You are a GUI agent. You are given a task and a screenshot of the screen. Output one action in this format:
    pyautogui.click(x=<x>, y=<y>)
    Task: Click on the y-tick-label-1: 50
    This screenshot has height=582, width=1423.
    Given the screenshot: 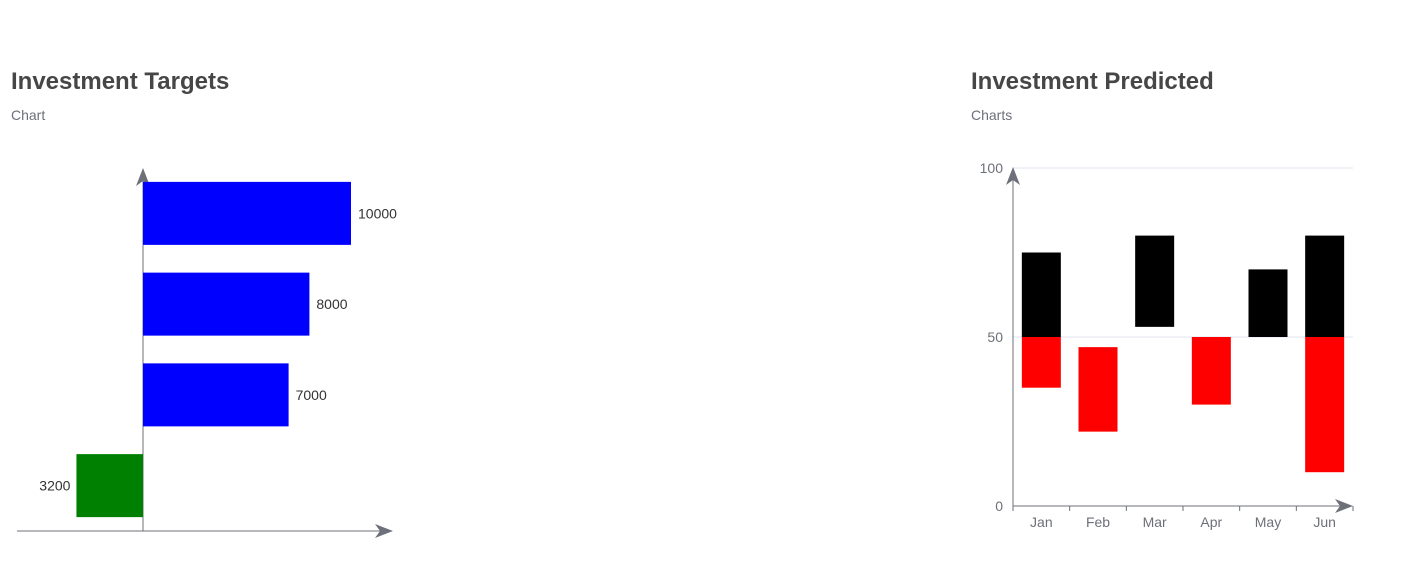 What is the action you would take?
    pyautogui.click(x=995, y=337)
    